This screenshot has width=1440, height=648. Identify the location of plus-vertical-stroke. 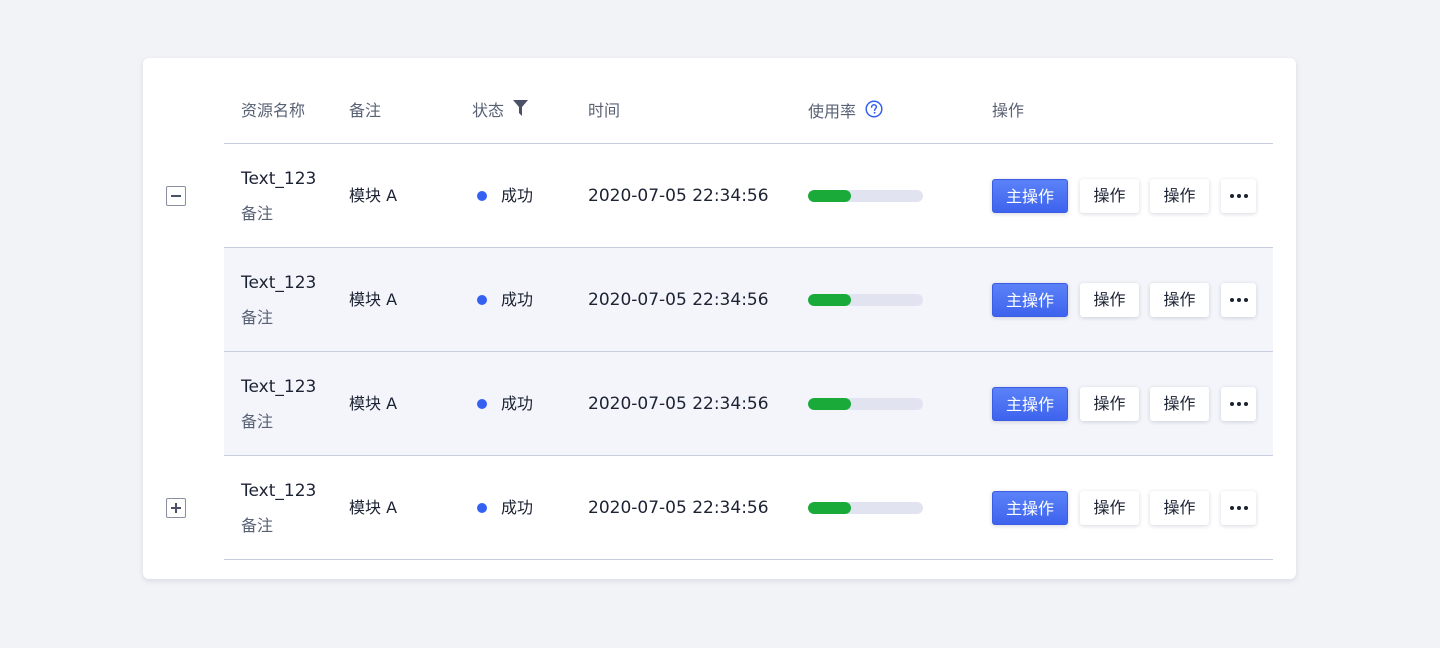
(176, 508).